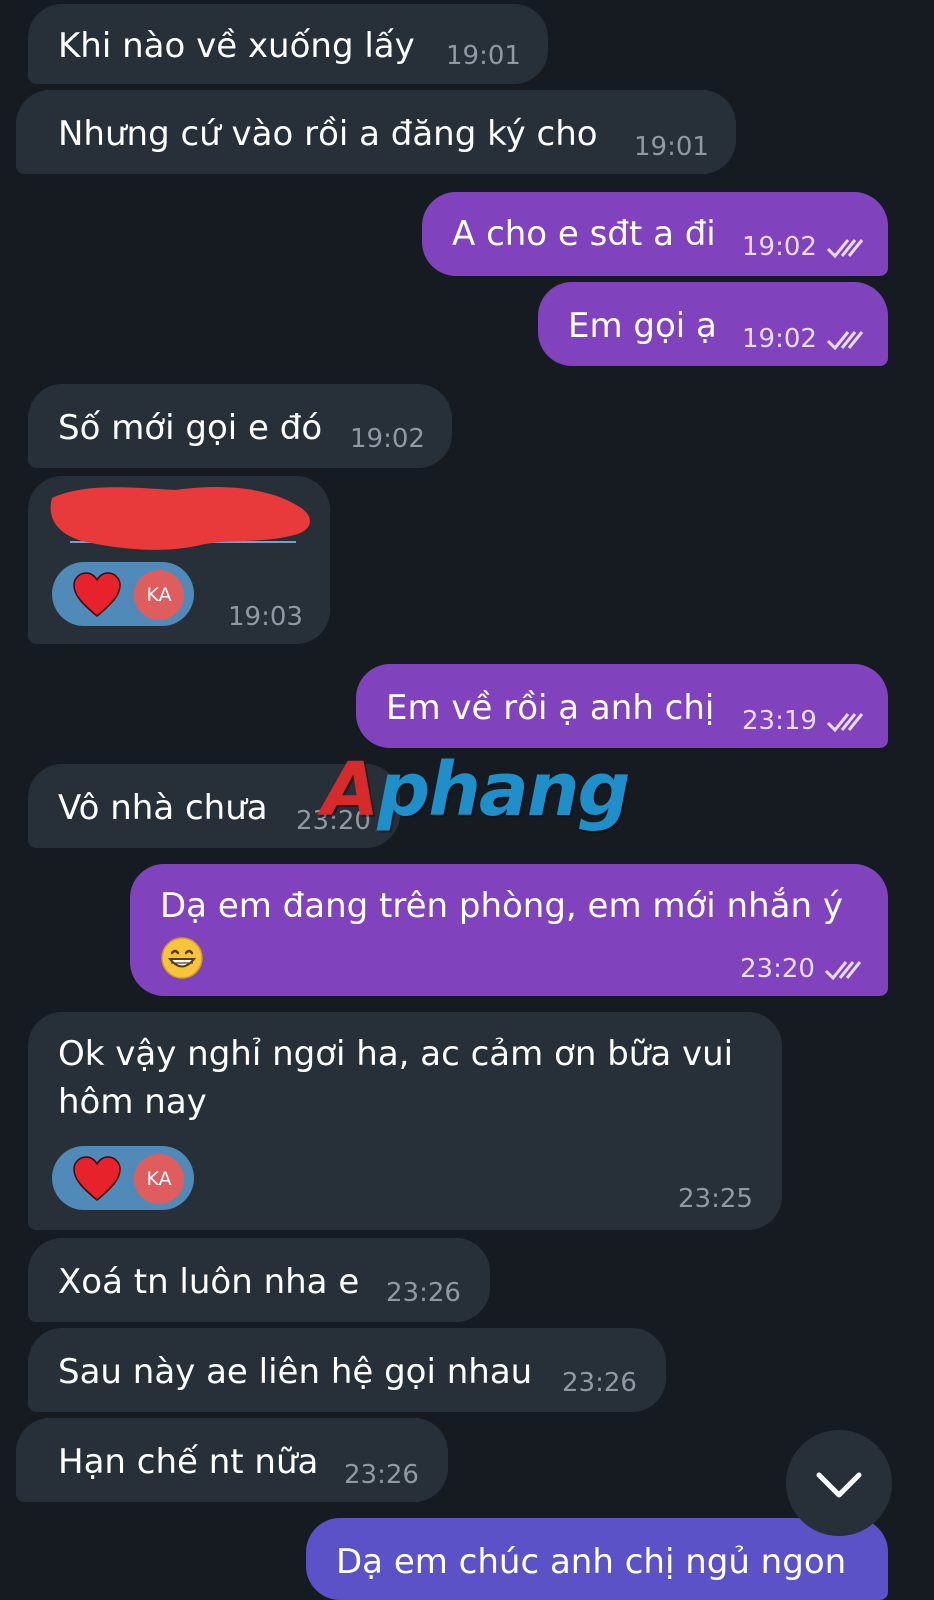  Describe the element at coordinates (779, 721) in the screenshot. I see `message-time: 23:19` at that location.